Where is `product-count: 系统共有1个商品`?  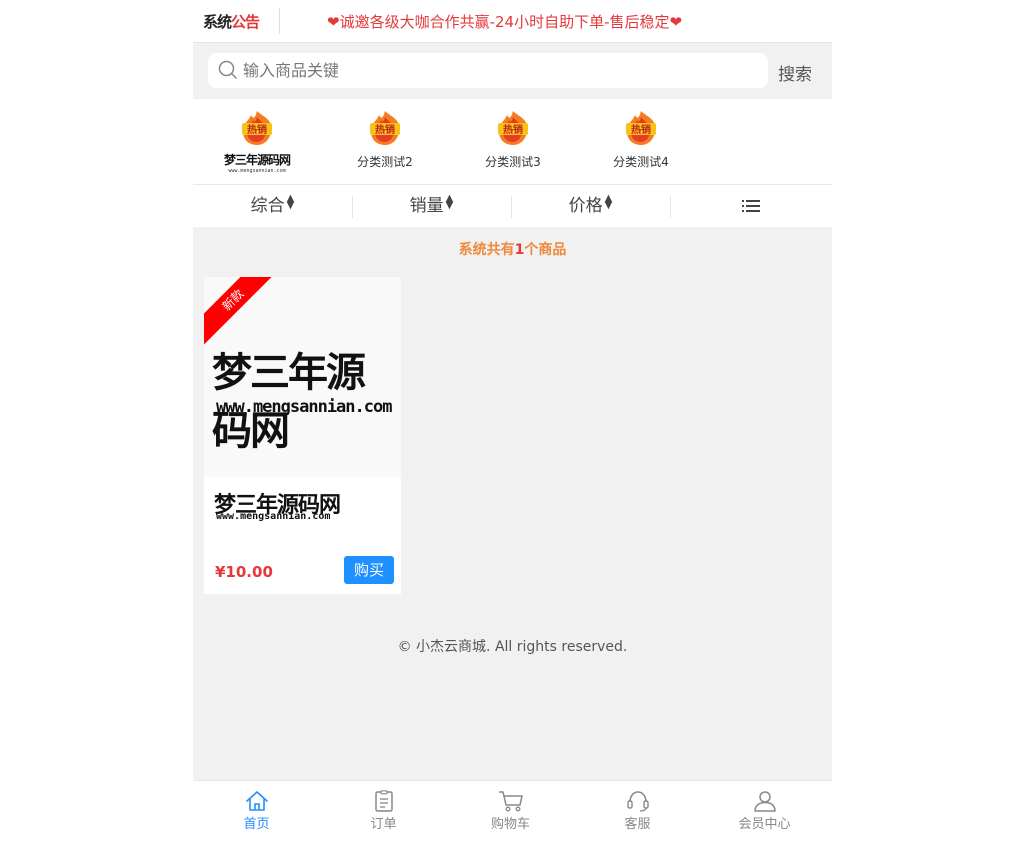
product-count: 系统共有1个商品 is located at coordinates (512, 249).